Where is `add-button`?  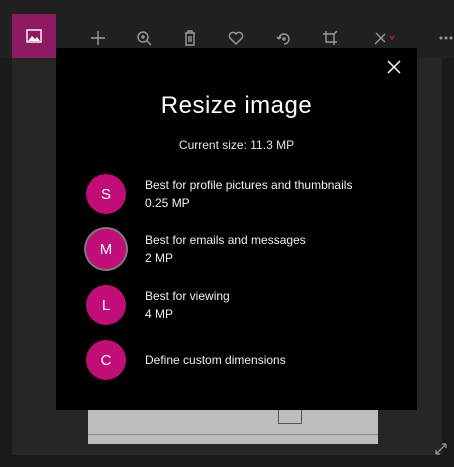 add-button is located at coordinates (98, 38).